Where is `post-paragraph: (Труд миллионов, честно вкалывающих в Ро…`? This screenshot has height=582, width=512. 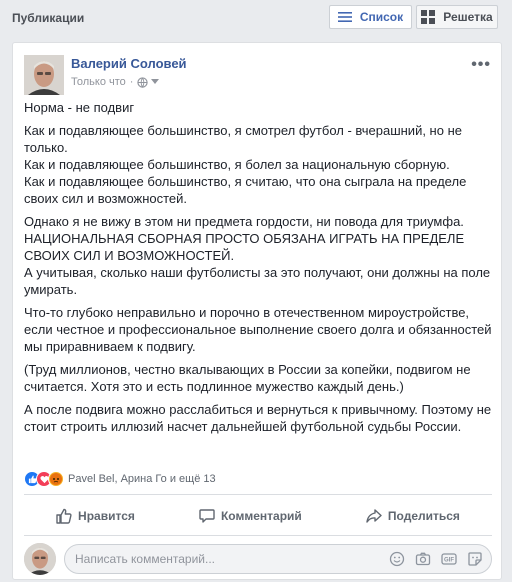
post-paragraph: (Труд миллионов, честно вкалывающих в Ро… is located at coordinates (247, 378).